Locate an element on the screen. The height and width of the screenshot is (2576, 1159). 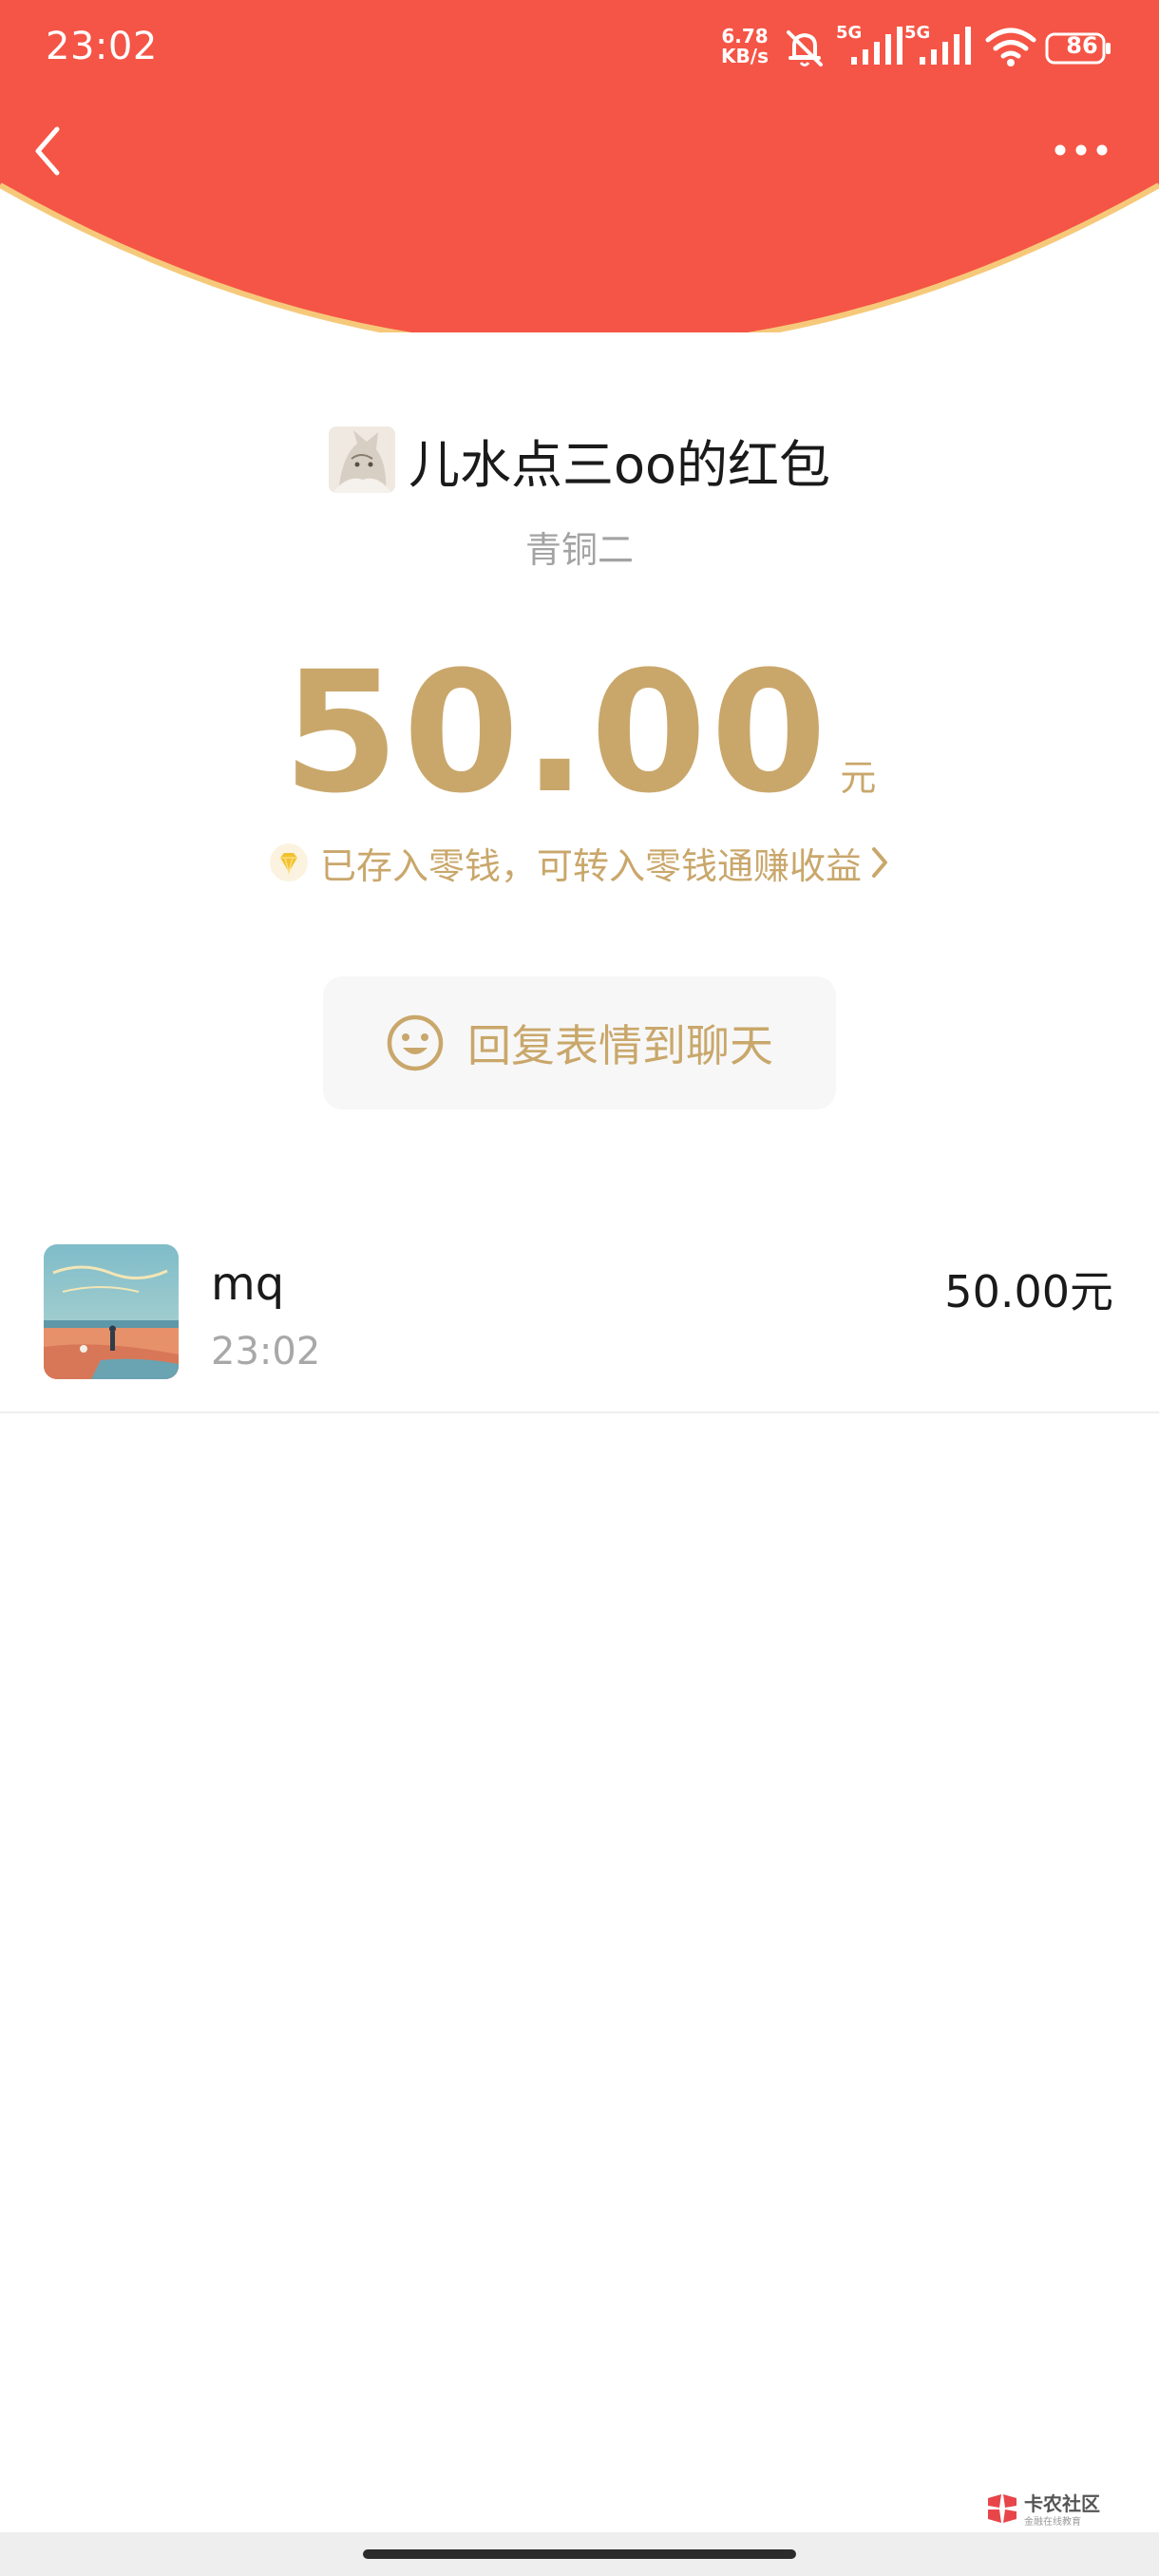
wifi-icon is located at coordinates (1010, 47).